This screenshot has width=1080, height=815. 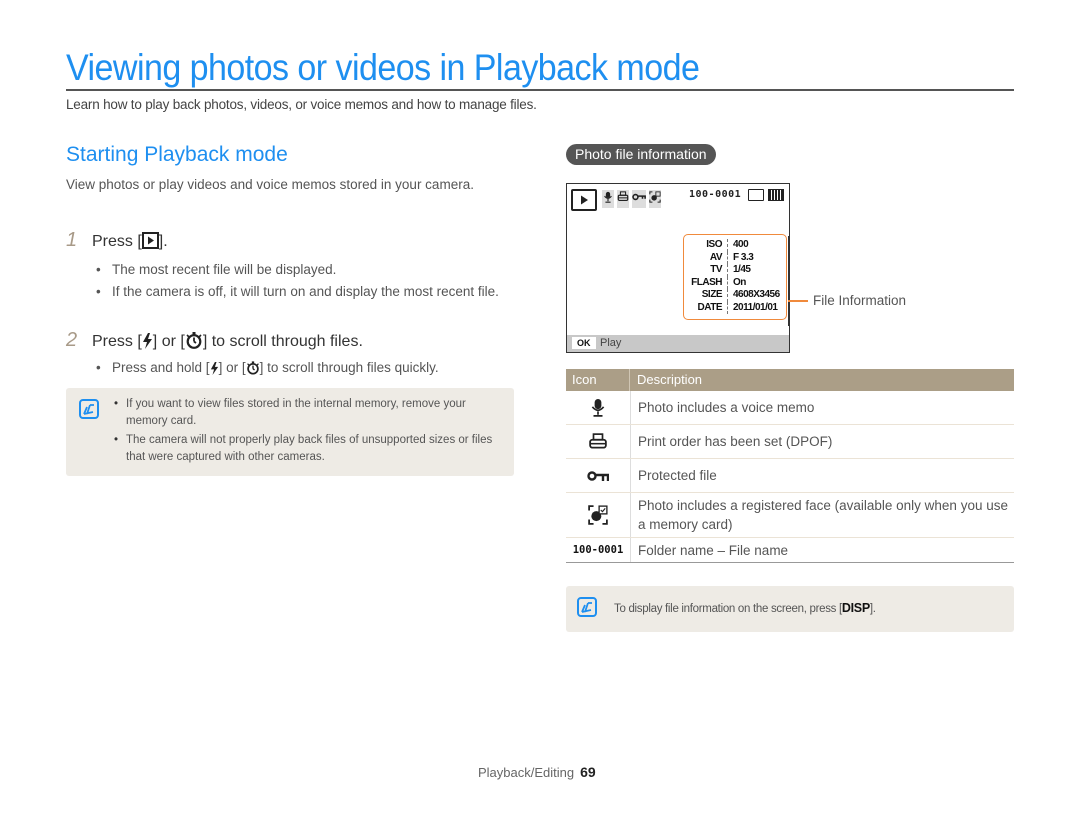 I want to click on table-header: Icon Description, so click(x=790, y=380).